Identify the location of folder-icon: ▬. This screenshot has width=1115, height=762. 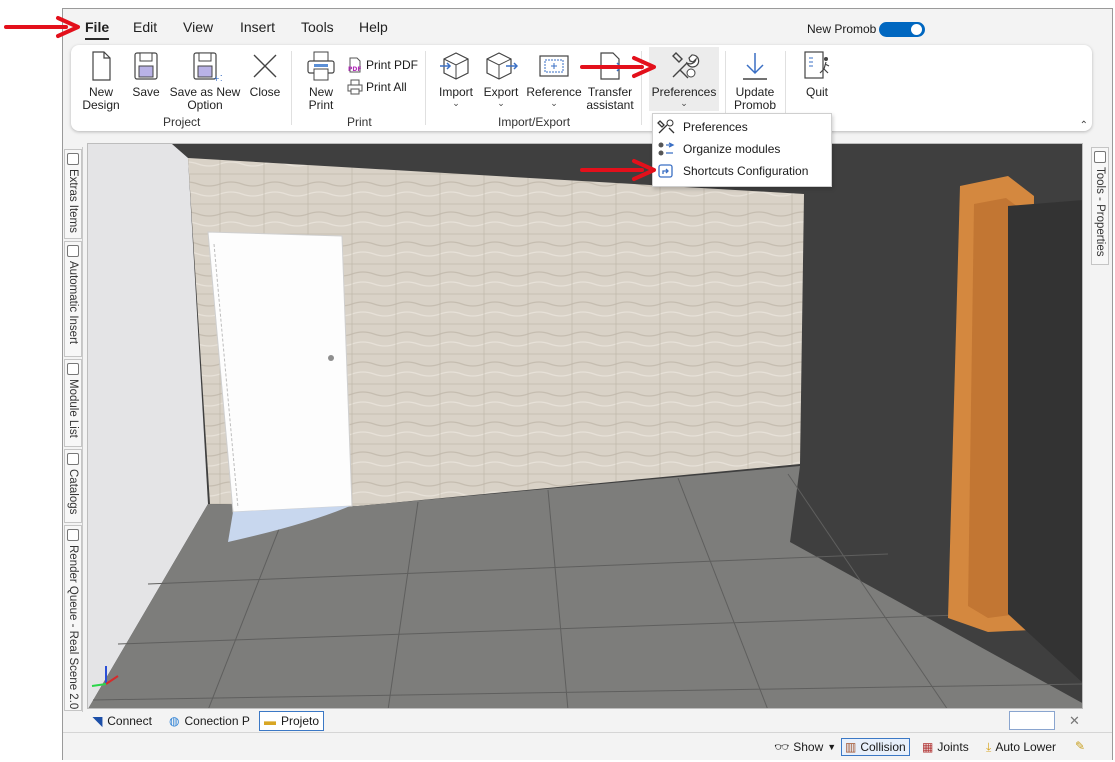
(270, 721).